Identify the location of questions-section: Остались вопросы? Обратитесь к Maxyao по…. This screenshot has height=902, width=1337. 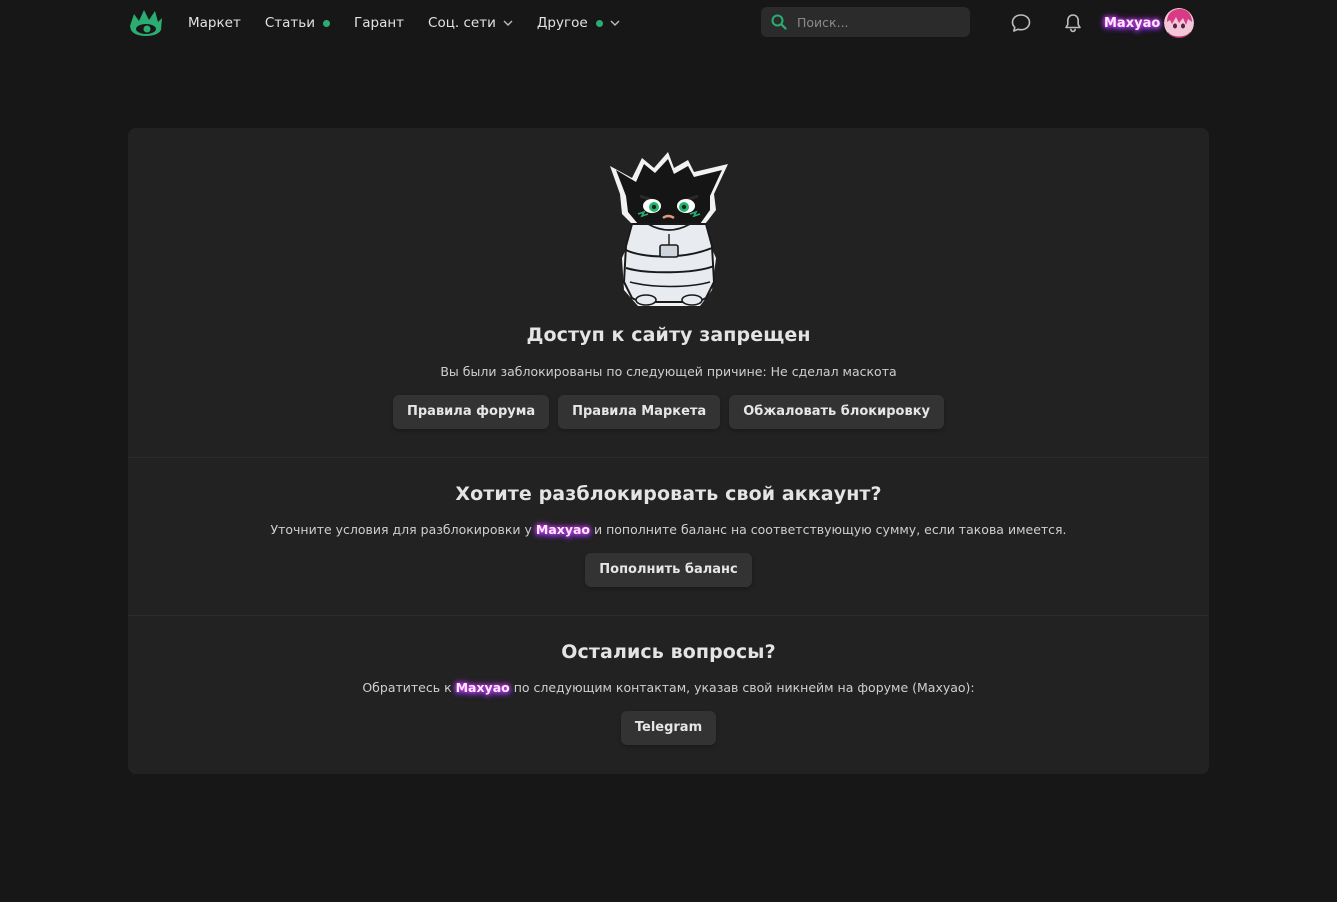
(668, 693).